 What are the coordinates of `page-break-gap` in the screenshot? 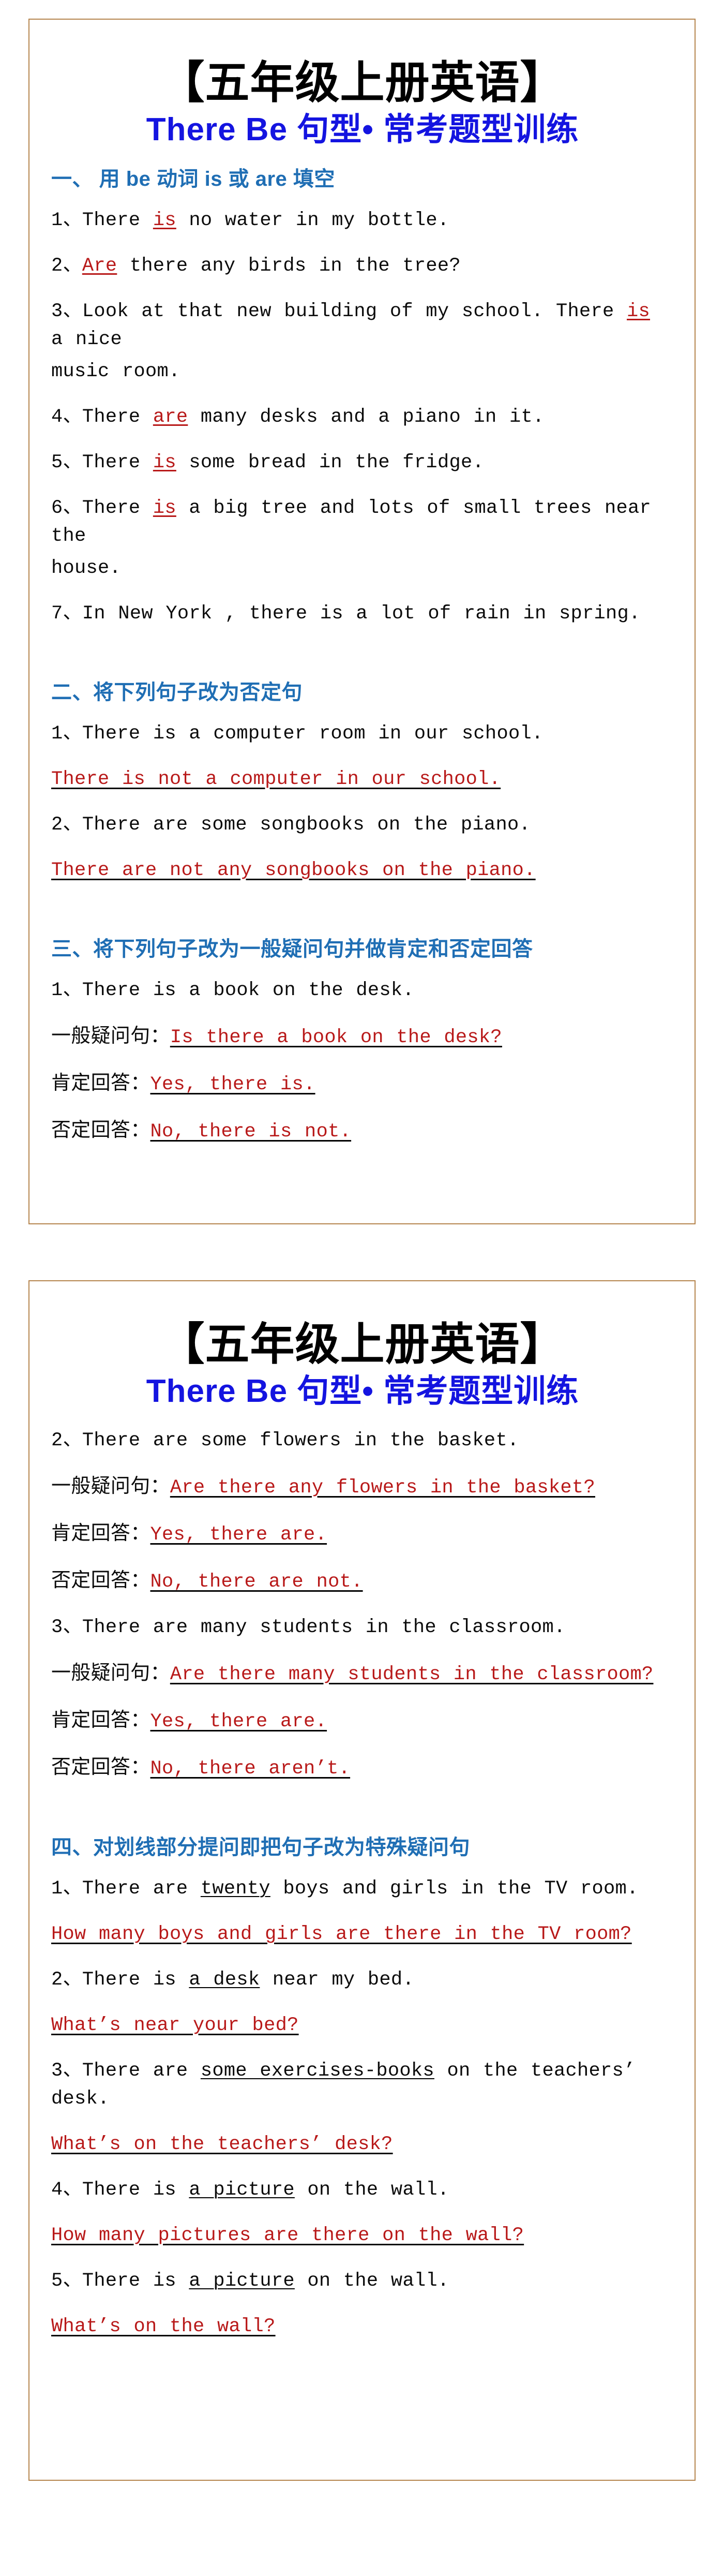 It's located at (362, 1252).